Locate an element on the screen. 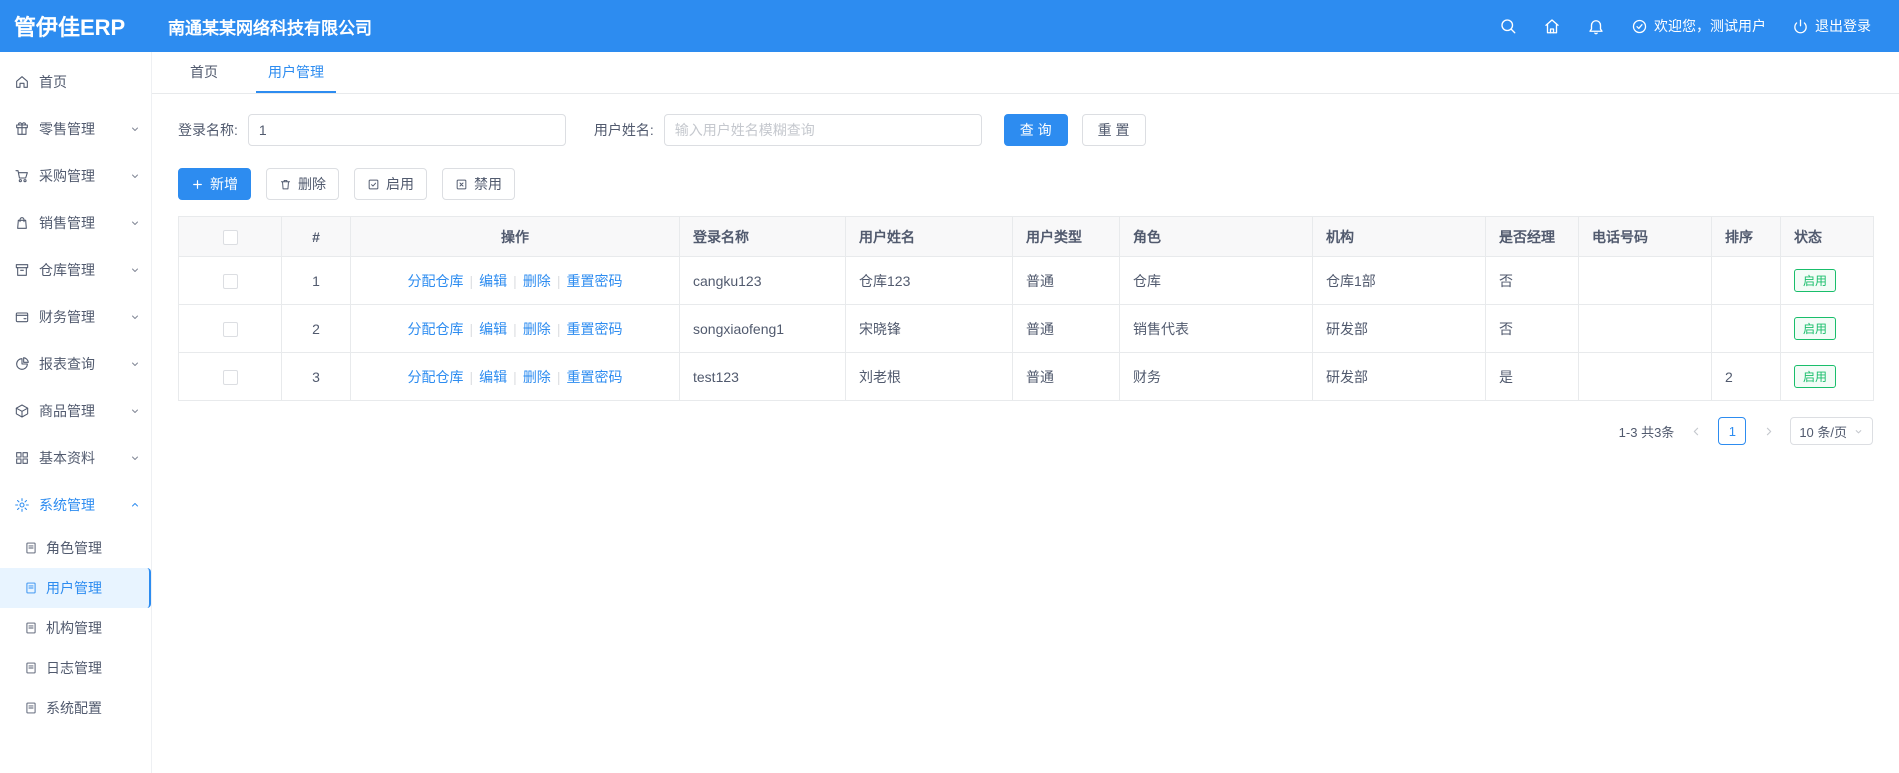 The height and width of the screenshot is (773, 1899). logout-icon is located at coordinates (1800, 26).